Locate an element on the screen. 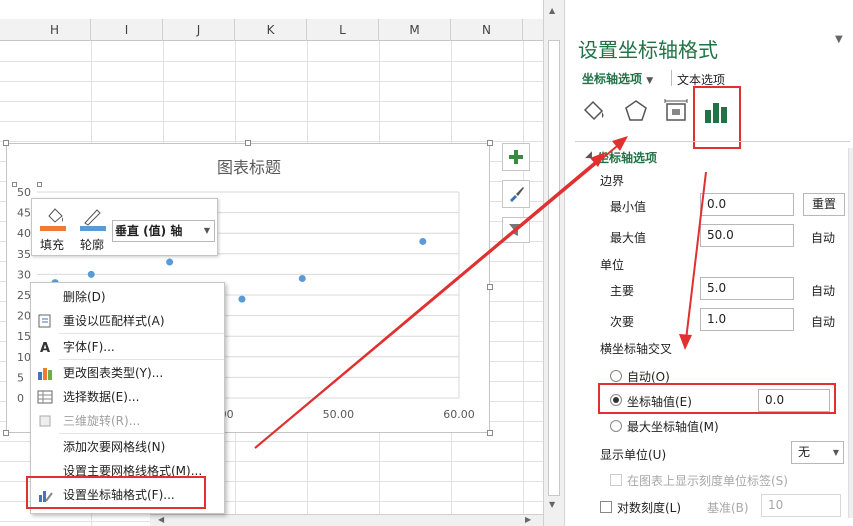  units-label: 单位 is located at coordinates (612, 265).